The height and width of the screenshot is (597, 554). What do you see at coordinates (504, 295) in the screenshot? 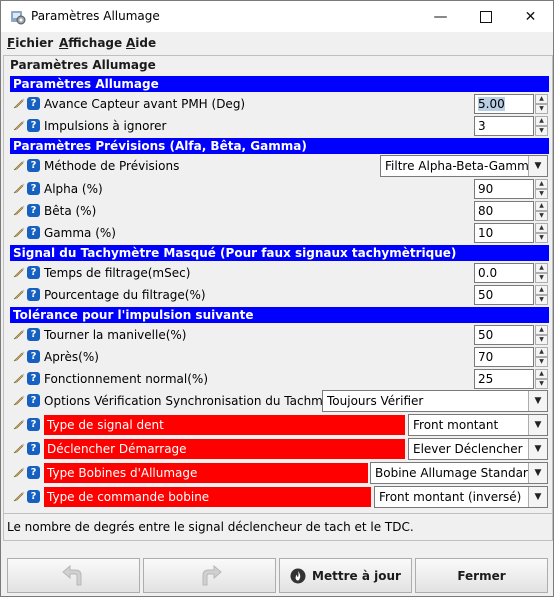
I see `pourcentage-filtrage-input: 50` at bounding box center [504, 295].